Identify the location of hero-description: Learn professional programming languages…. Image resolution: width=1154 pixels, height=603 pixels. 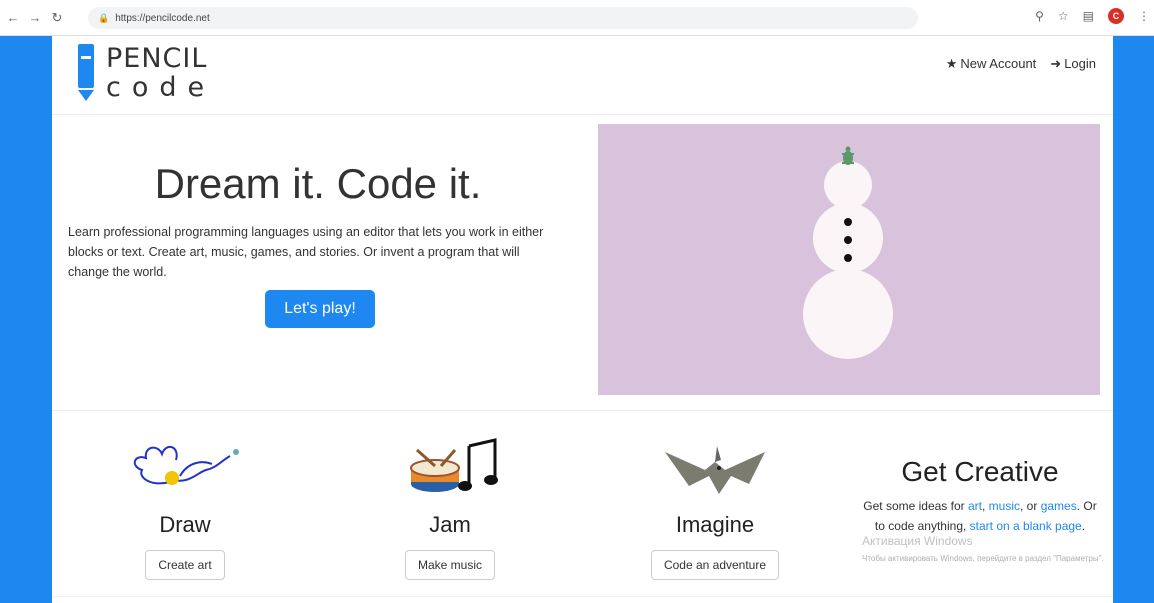
(306, 252).